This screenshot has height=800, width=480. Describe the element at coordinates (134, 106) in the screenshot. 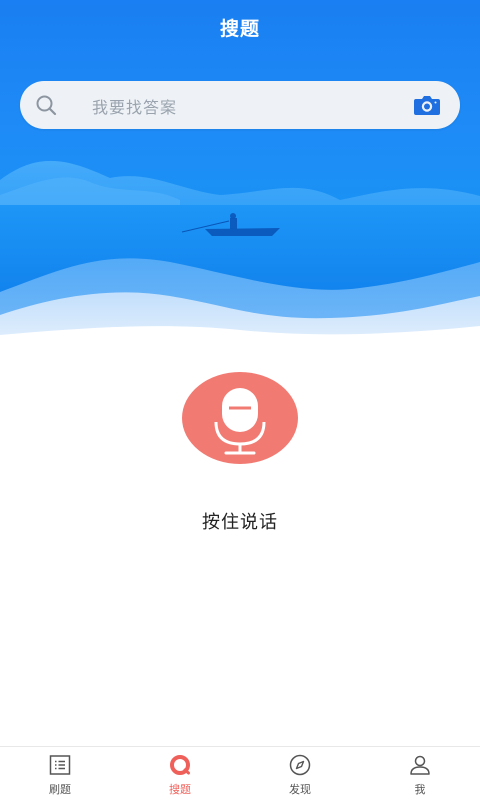

I see `search-input: 我要找答案` at that location.